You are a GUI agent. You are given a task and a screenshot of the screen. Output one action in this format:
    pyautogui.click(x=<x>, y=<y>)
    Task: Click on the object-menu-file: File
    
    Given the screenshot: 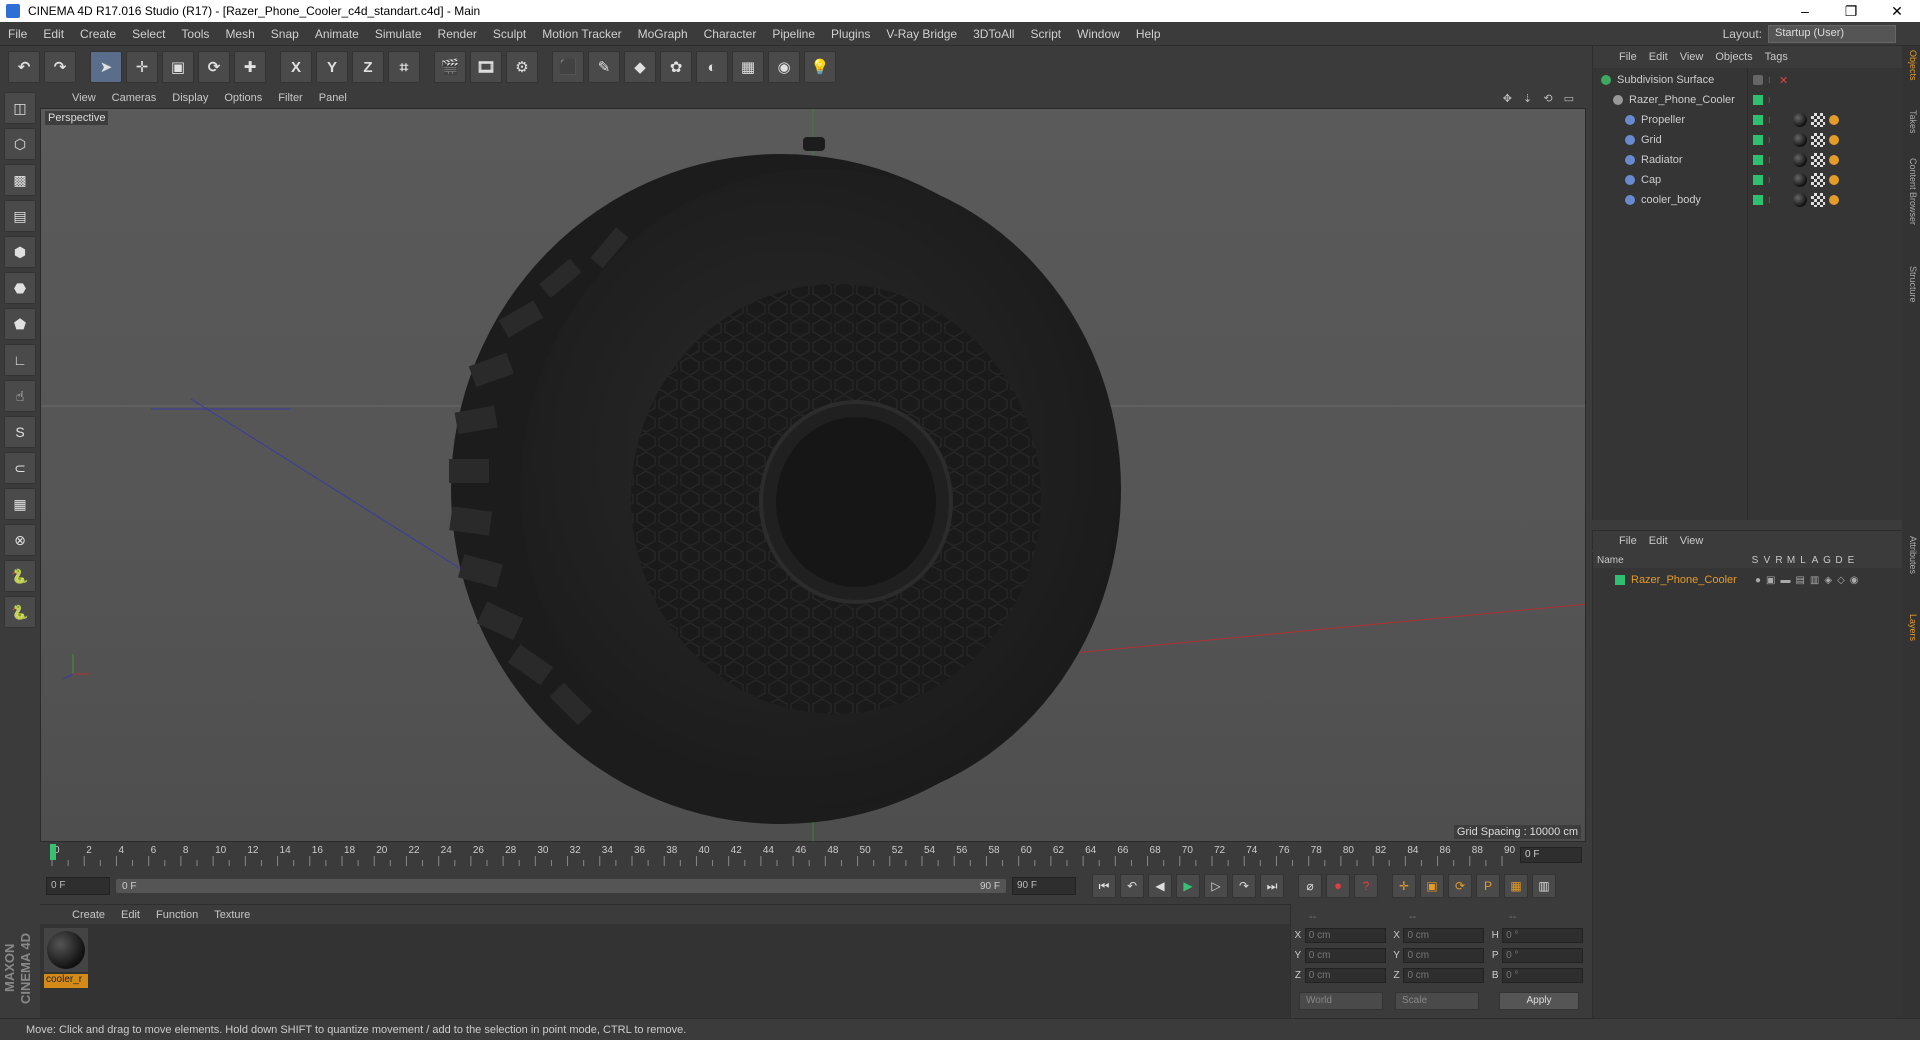 What is the action you would take?
    pyautogui.click(x=1628, y=57)
    